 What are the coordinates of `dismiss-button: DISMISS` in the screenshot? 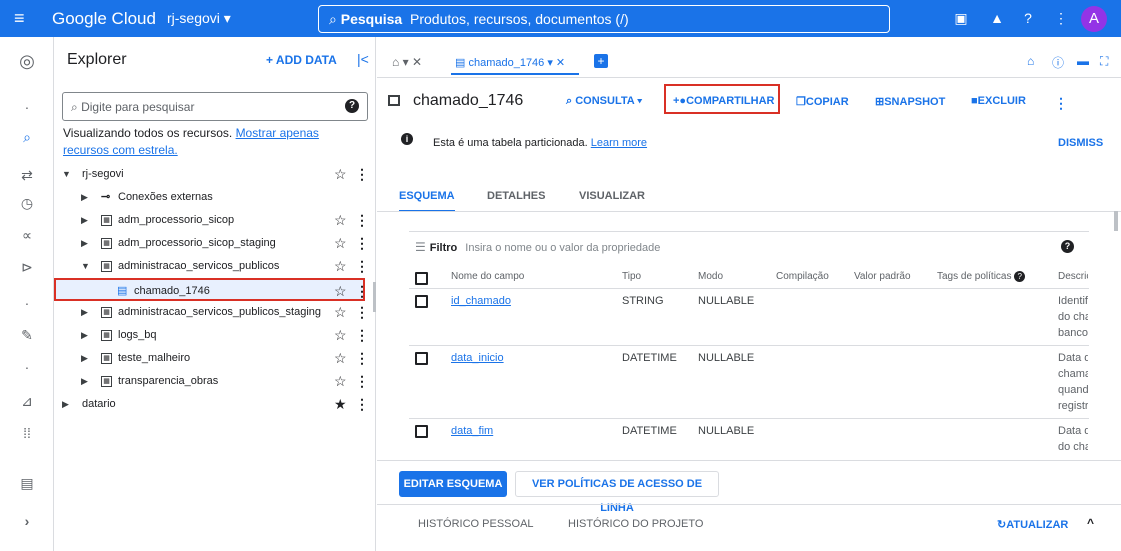 It's located at (1080, 143).